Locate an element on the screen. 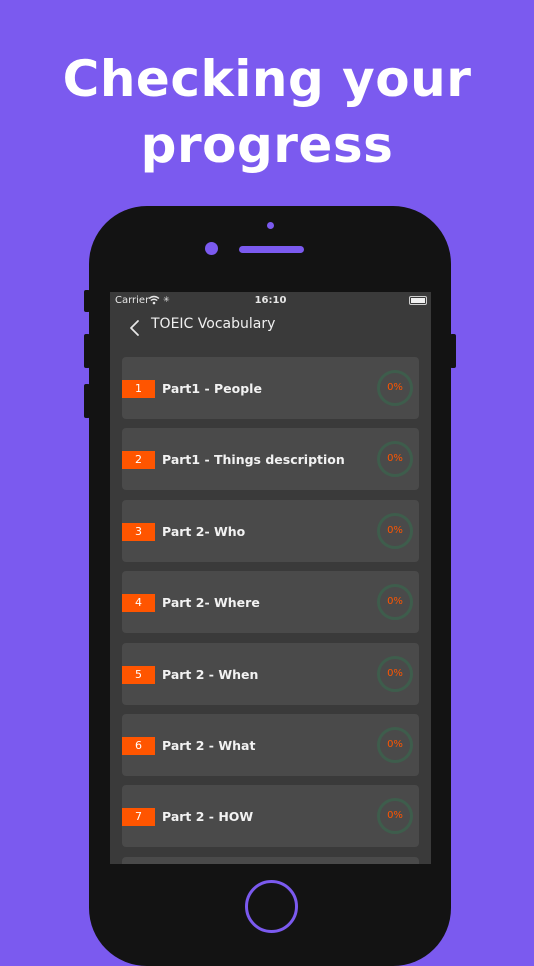  navigation-bar: TOEIC Vocabulary is located at coordinates (270, 328).